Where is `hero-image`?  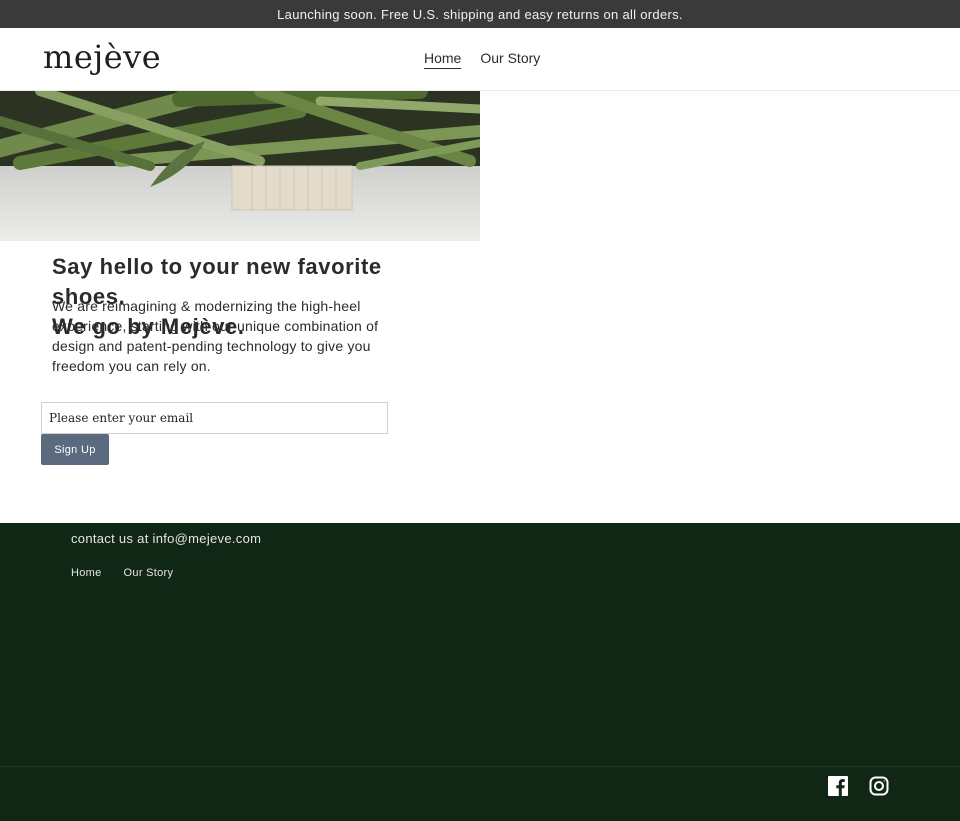
hero-image is located at coordinates (240, 166).